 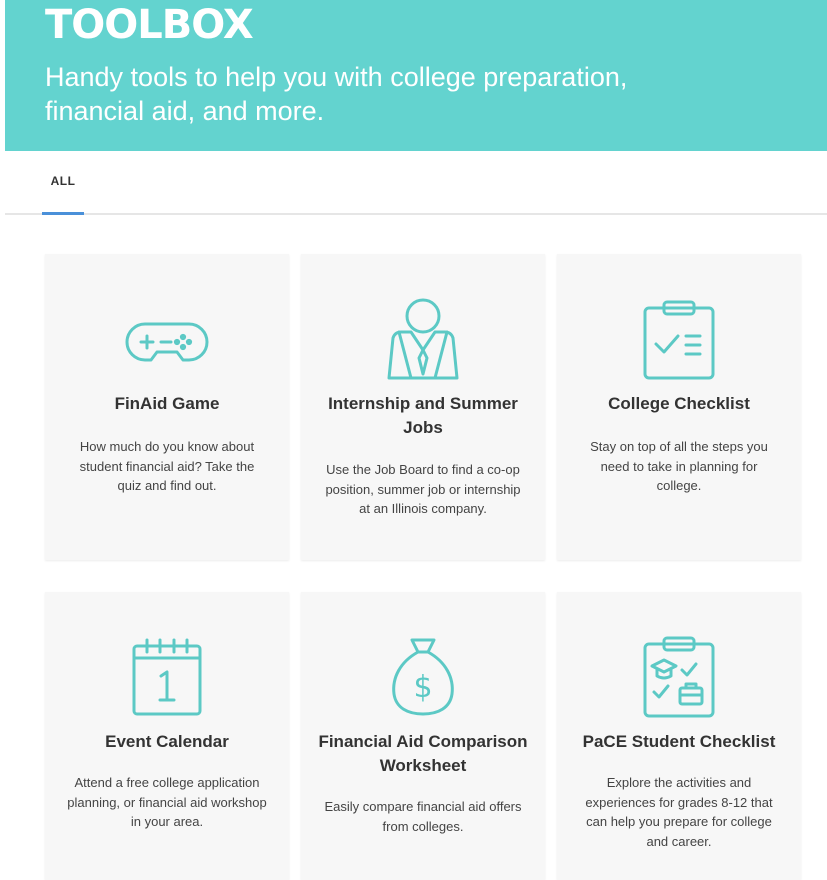 What do you see at coordinates (63, 213) in the screenshot?
I see `active-tab-indicator` at bounding box center [63, 213].